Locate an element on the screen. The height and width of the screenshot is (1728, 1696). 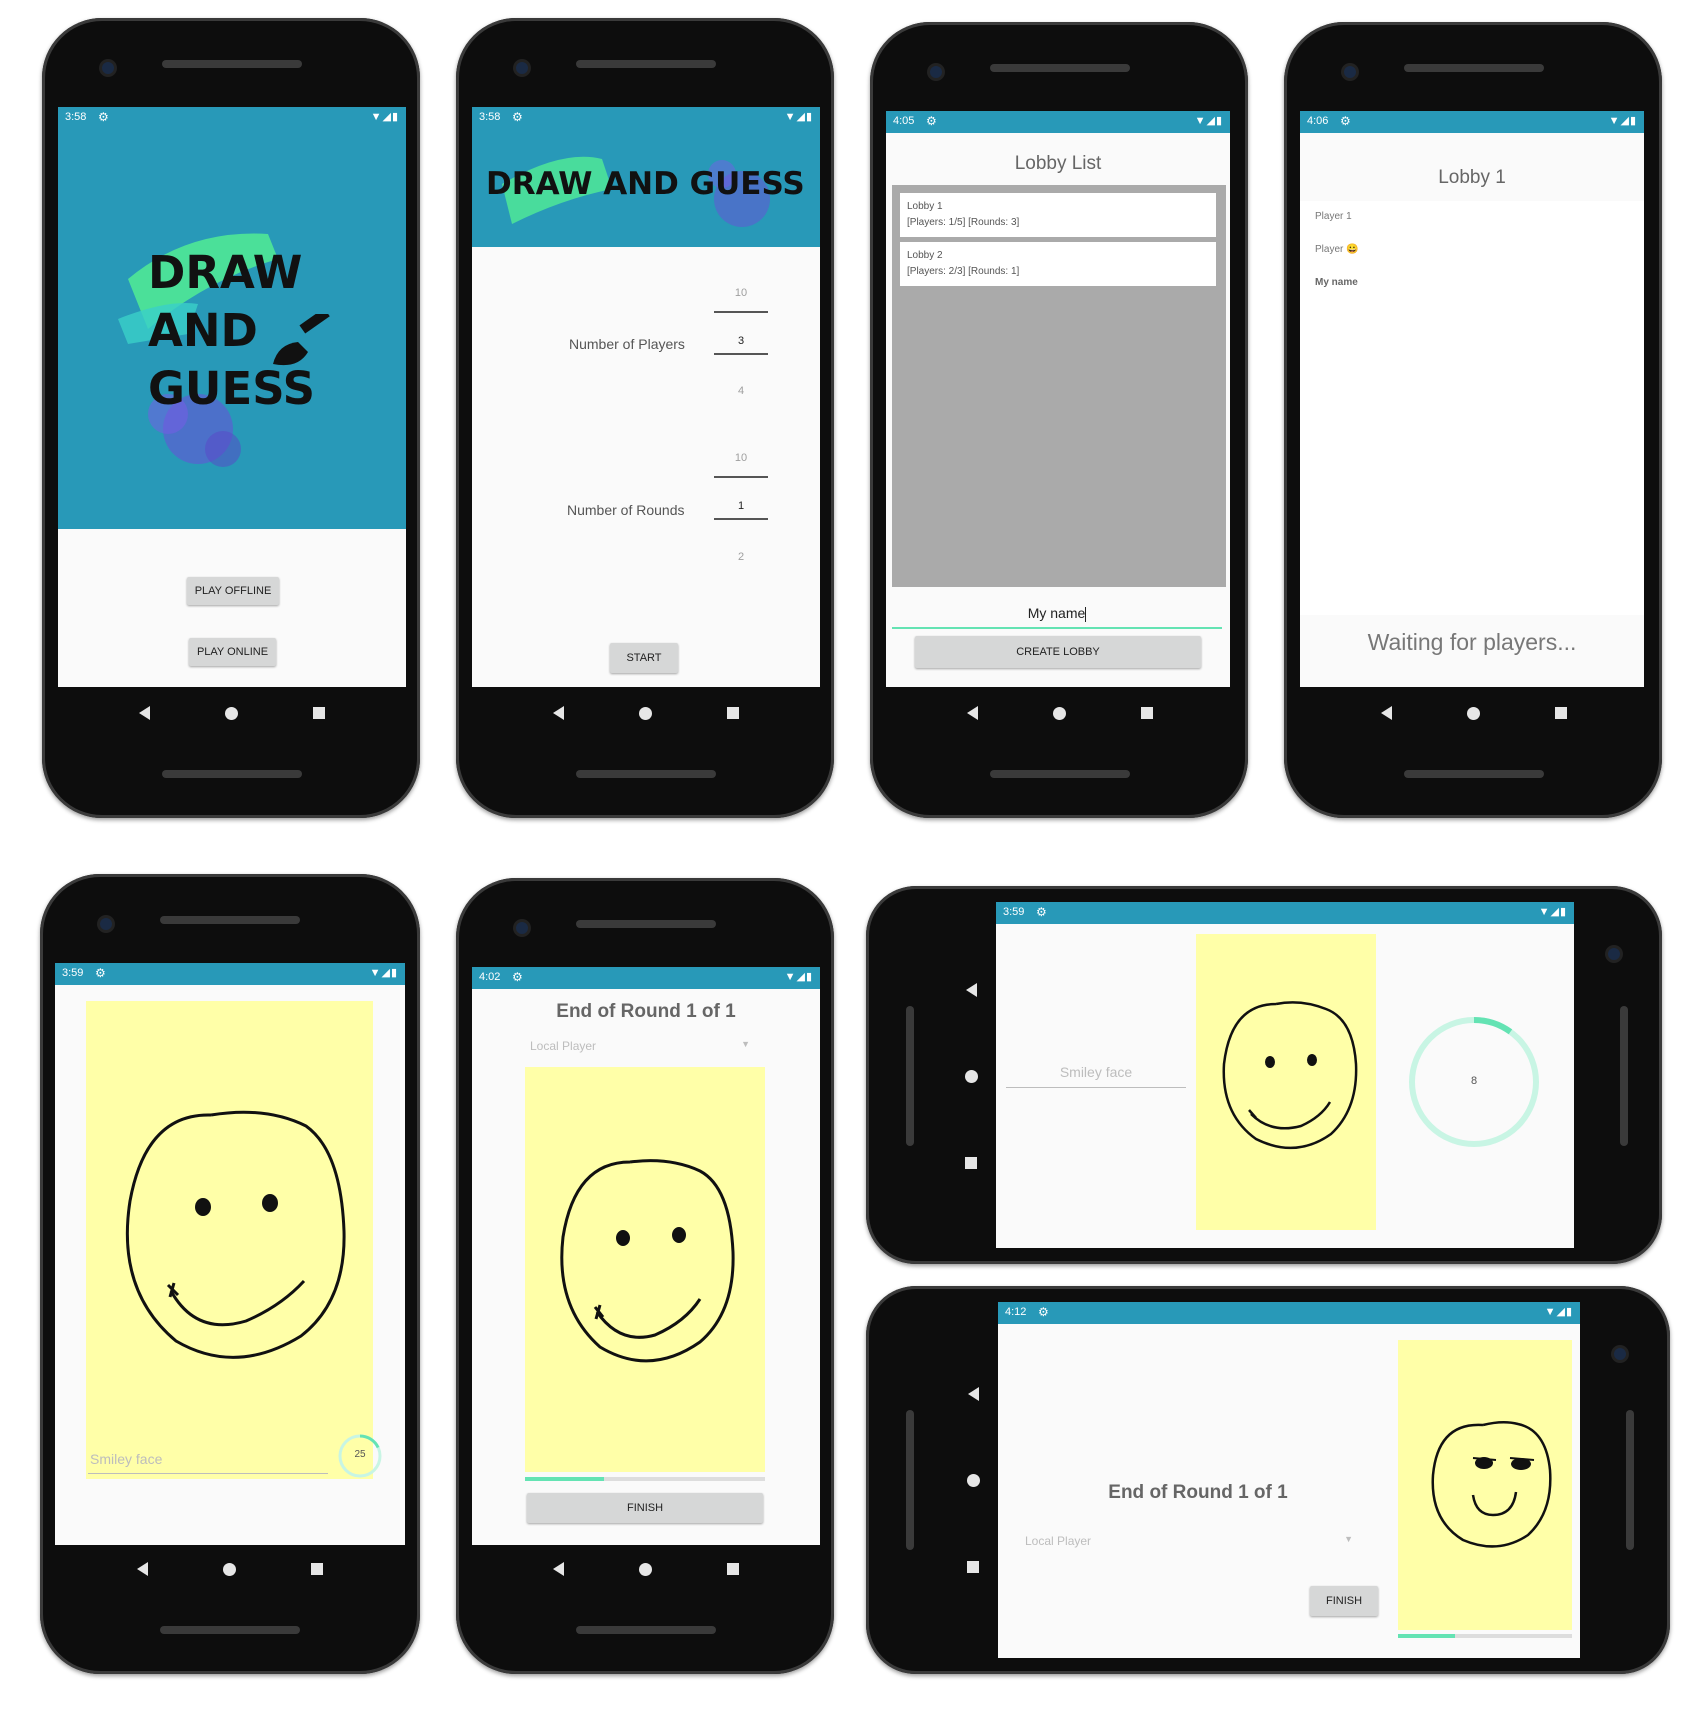
status-time: 3:58 is located at coordinates (490, 117).